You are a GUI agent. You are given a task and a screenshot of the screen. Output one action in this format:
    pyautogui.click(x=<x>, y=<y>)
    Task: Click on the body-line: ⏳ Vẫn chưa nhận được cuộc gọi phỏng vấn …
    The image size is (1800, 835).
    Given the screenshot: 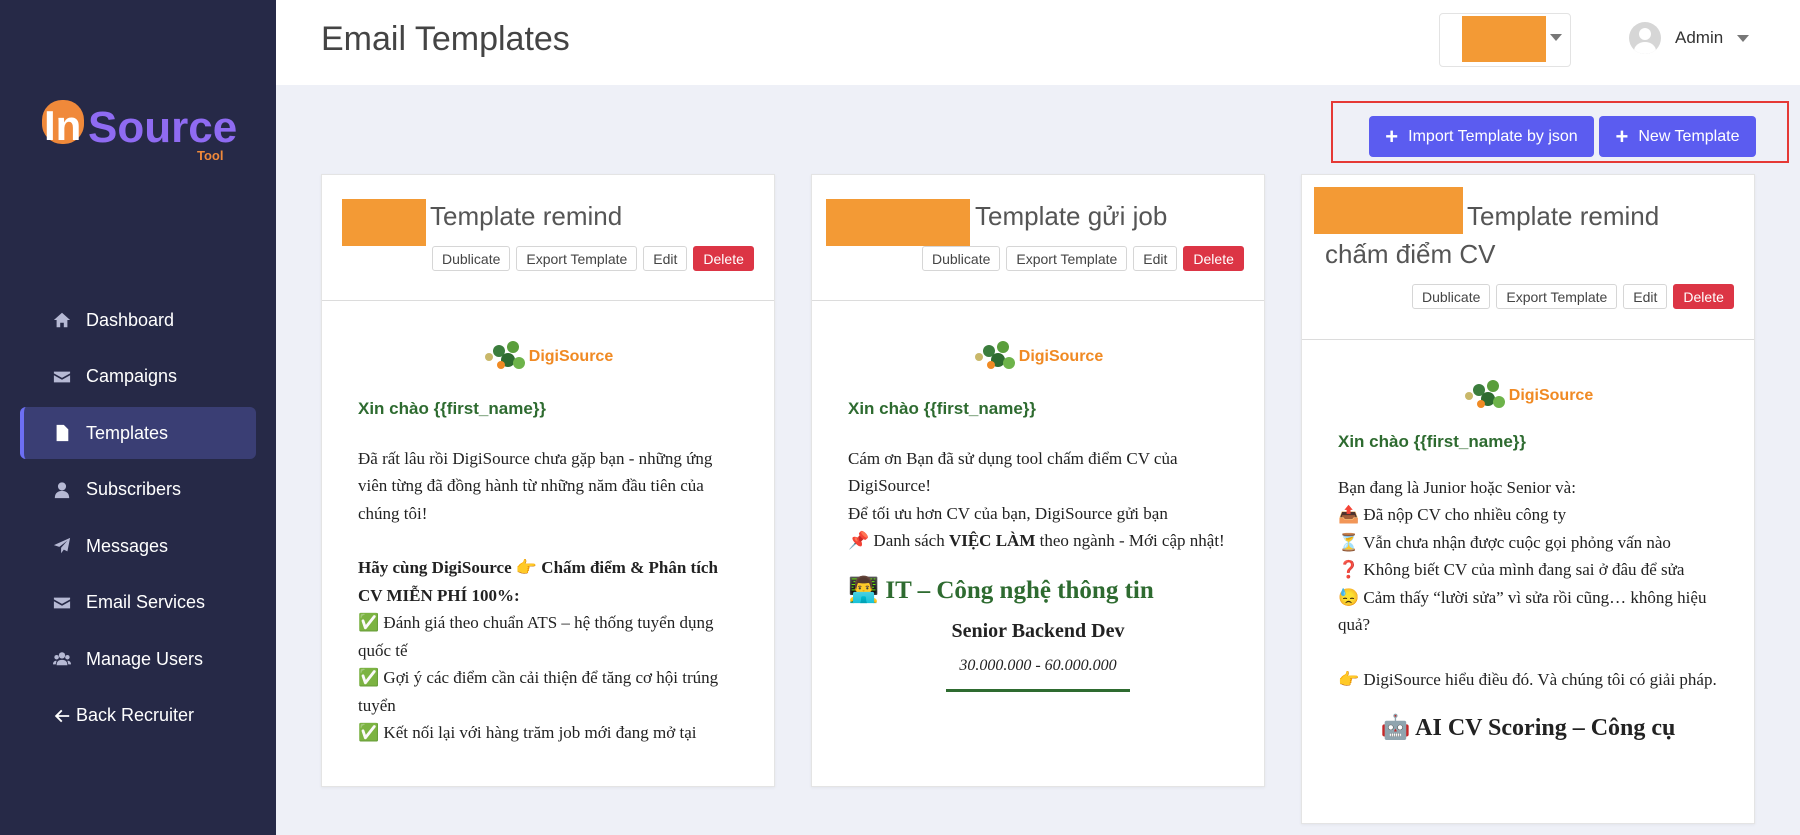 What is the action you would take?
    pyautogui.click(x=1504, y=542)
    